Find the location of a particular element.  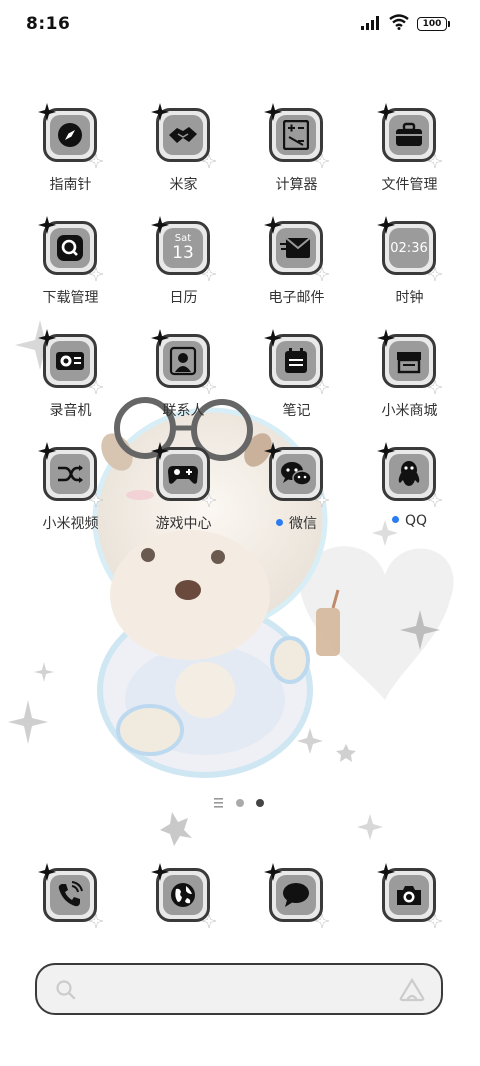

clock-icon: 02:36 is located at coordinates (409, 248).